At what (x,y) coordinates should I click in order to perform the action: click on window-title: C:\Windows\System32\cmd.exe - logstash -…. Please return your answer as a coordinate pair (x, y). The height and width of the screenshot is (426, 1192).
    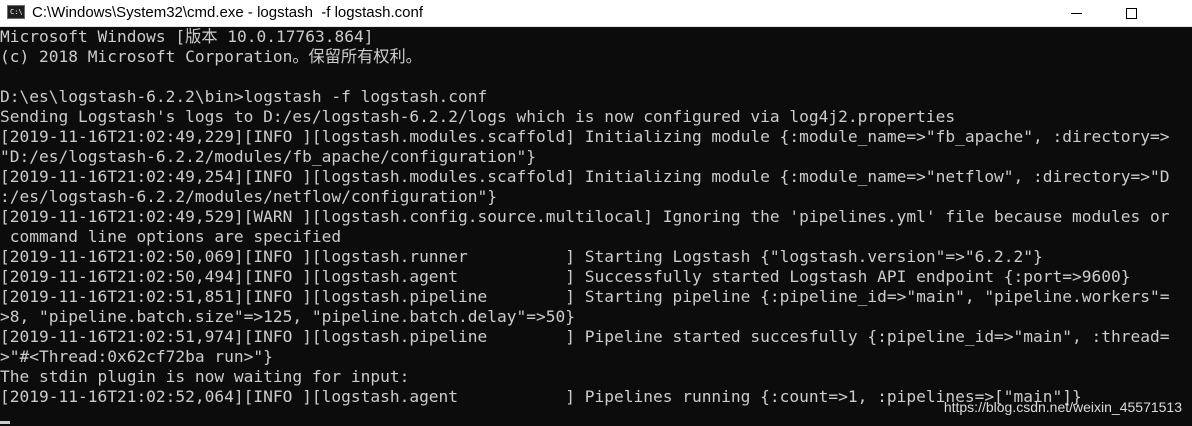
    Looking at the image, I should click on (227, 12).